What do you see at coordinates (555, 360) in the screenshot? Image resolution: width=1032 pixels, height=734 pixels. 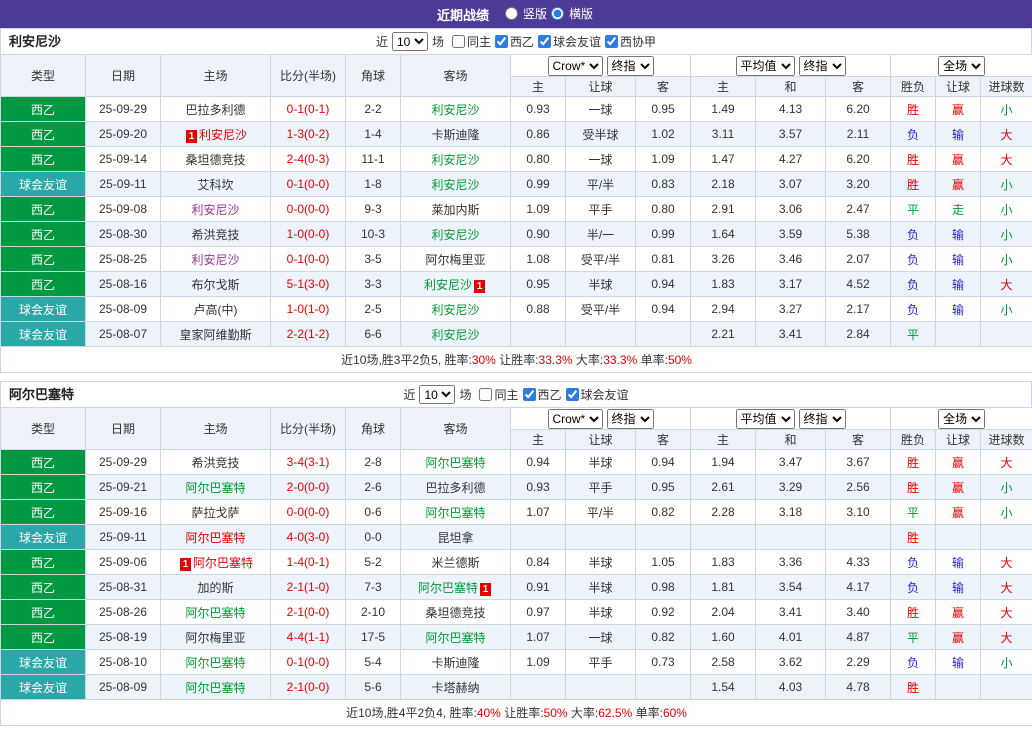 I see `summary-segment: 33.3%` at bounding box center [555, 360].